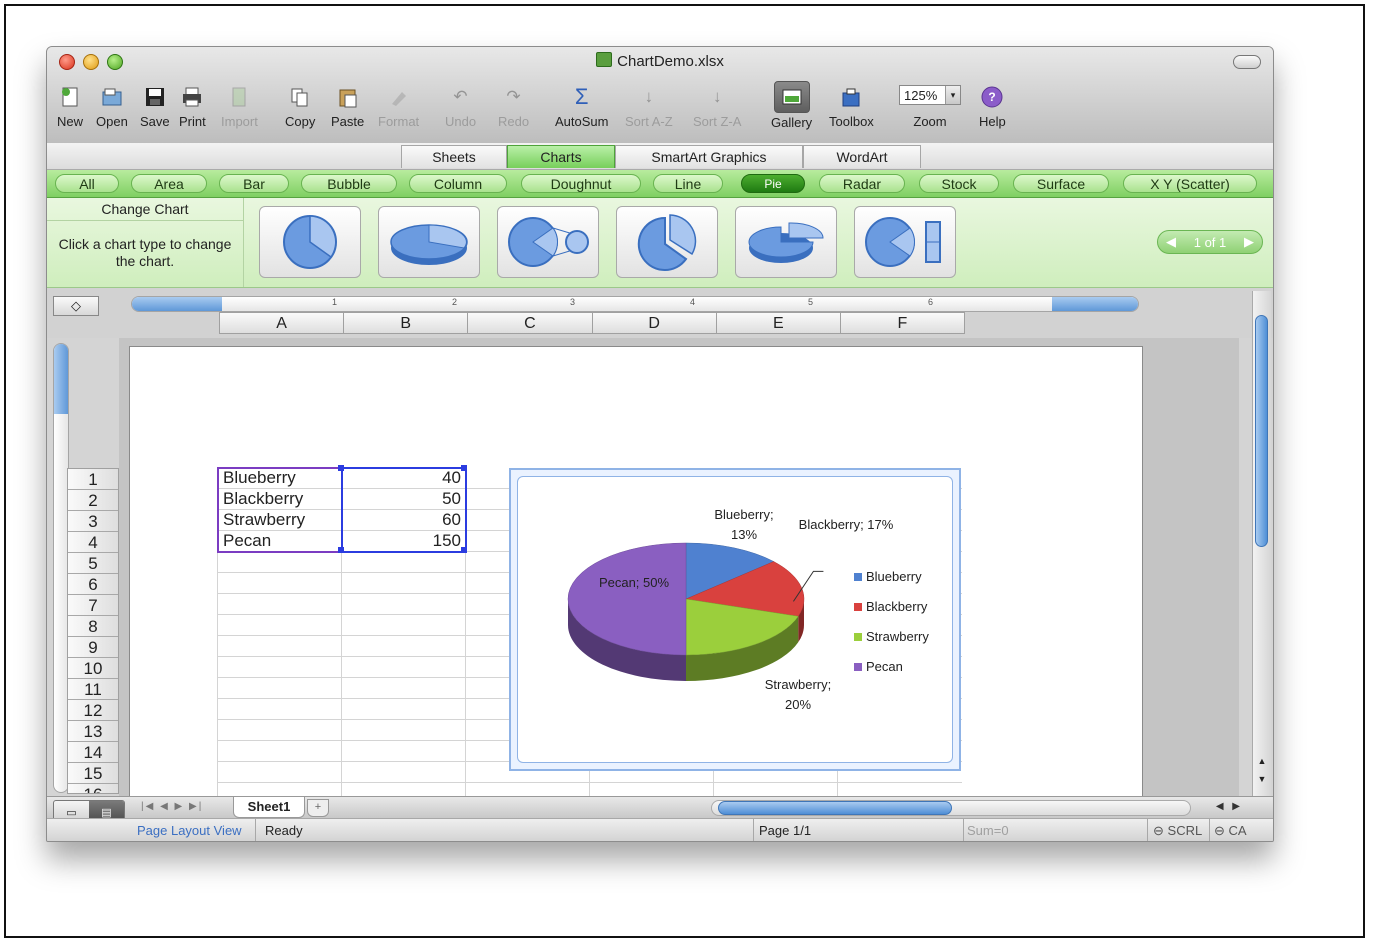 This screenshot has height=942, width=1373. What do you see at coordinates (76, 306) in the screenshot?
I see `ruler-toggle-button: ◇` at bounding box center [76, 306].